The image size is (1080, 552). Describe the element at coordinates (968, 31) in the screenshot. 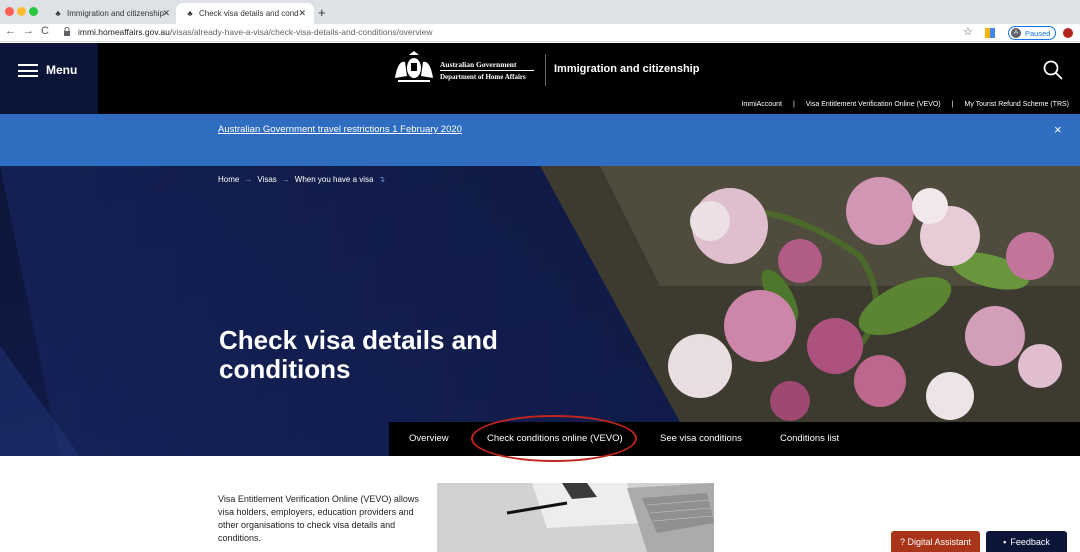

I see `bookmark-star-icon: ☆` at that location.